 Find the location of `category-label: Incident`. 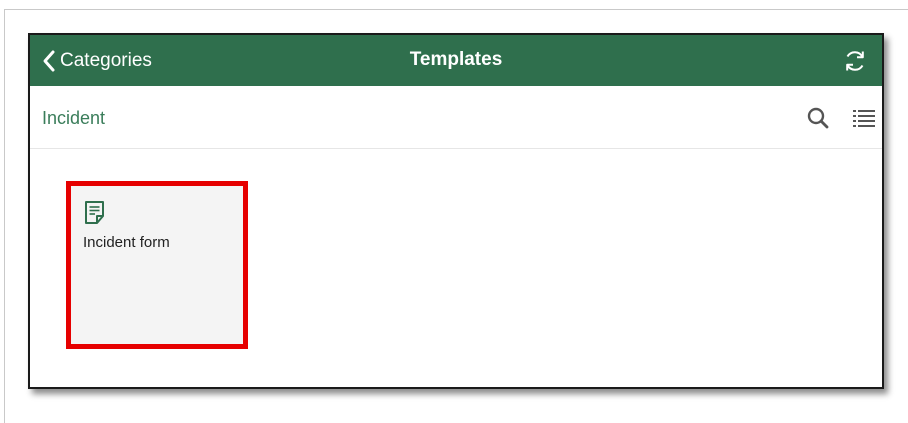

category-label: Incident is located at coordinates (74, 118).